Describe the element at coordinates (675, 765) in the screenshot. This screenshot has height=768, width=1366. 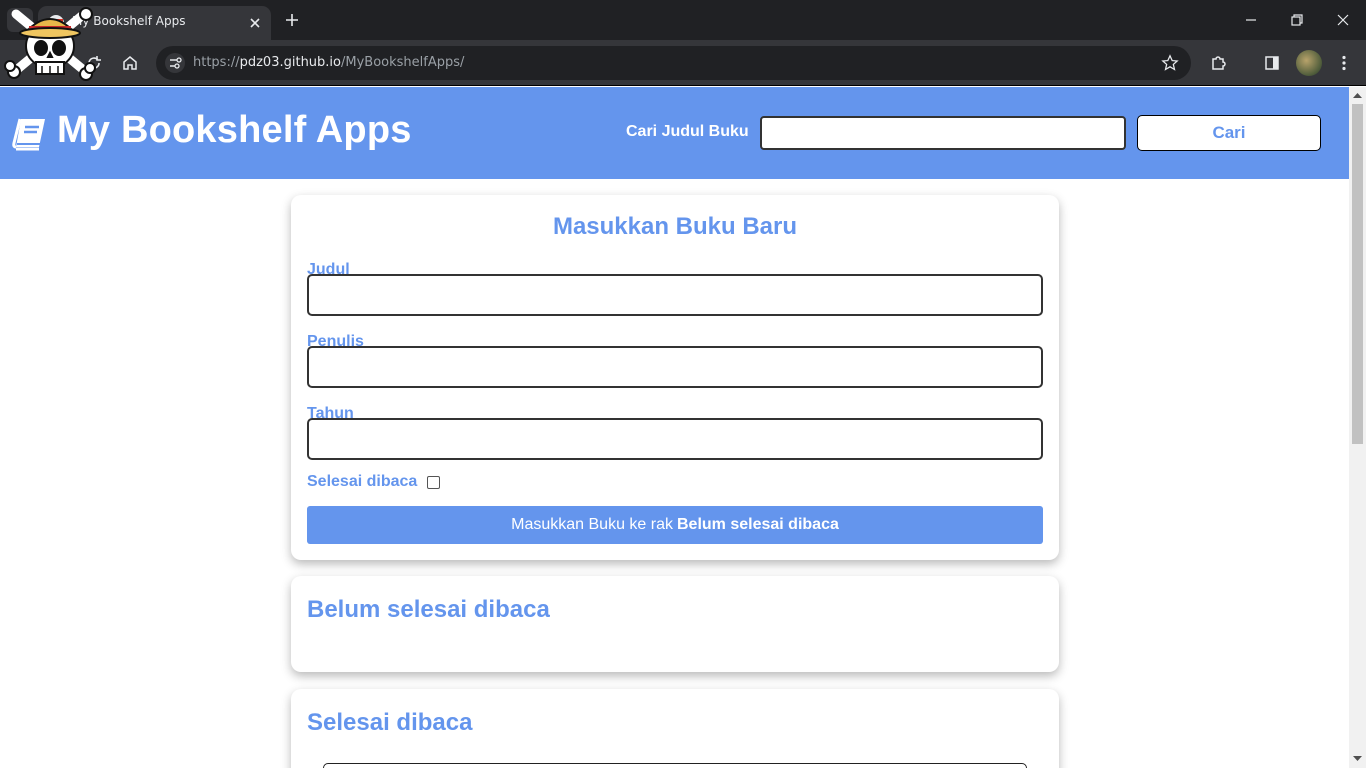
I see `book-item` at that location.